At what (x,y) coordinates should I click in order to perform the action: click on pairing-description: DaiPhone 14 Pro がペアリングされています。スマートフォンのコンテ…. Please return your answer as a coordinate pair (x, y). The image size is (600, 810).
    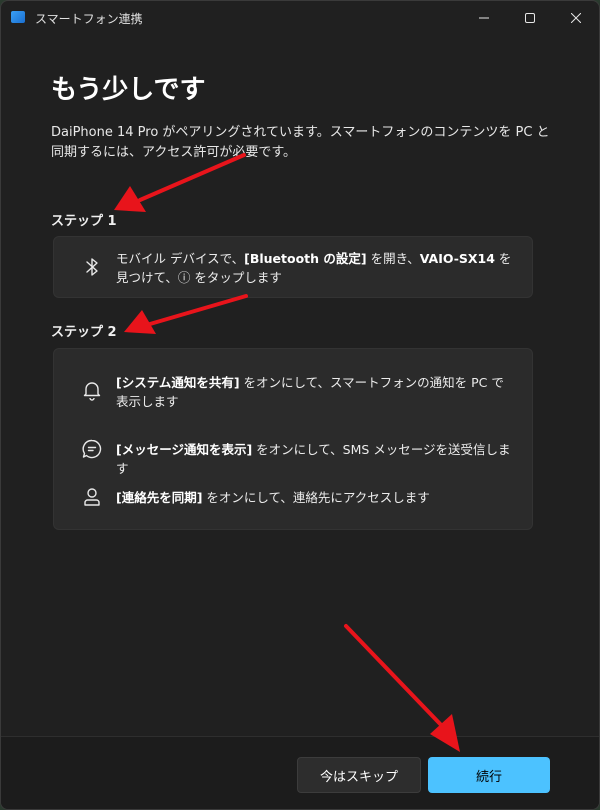
    Looking at the image, I should click on (300, 142).